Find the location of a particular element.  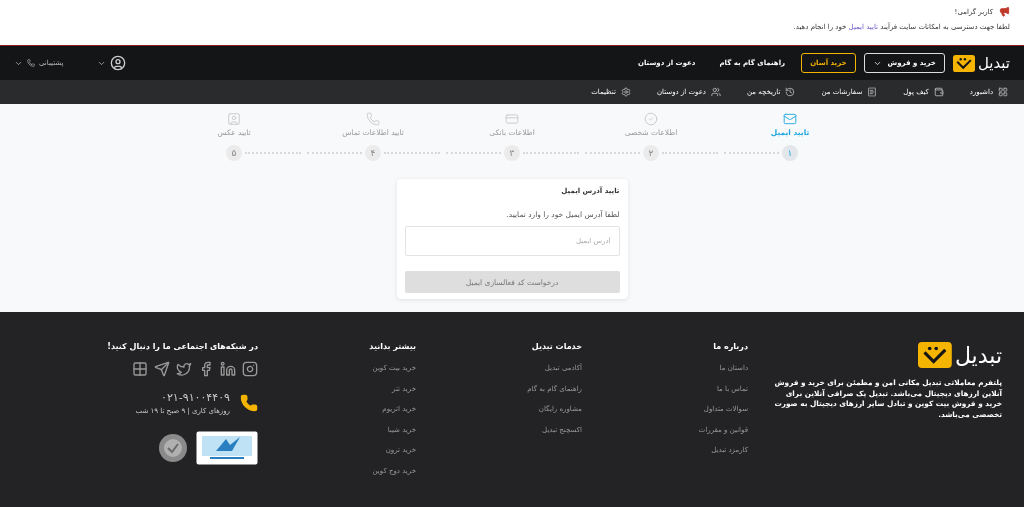

column-title: خدمات تبدیل is located at coordinates (556, 346).